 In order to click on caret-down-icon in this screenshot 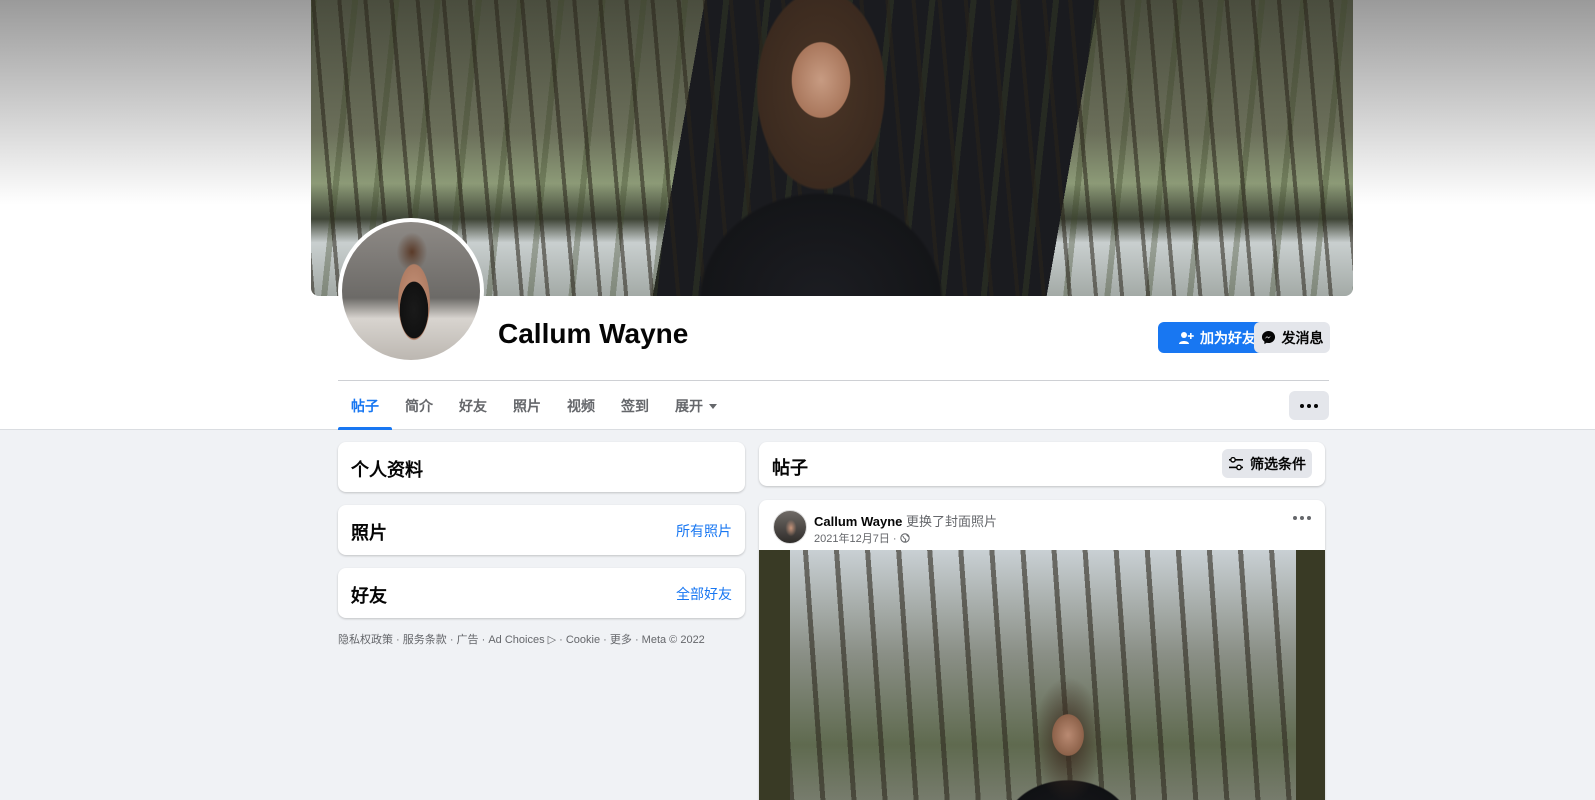, I will do `click(713, 406)`.